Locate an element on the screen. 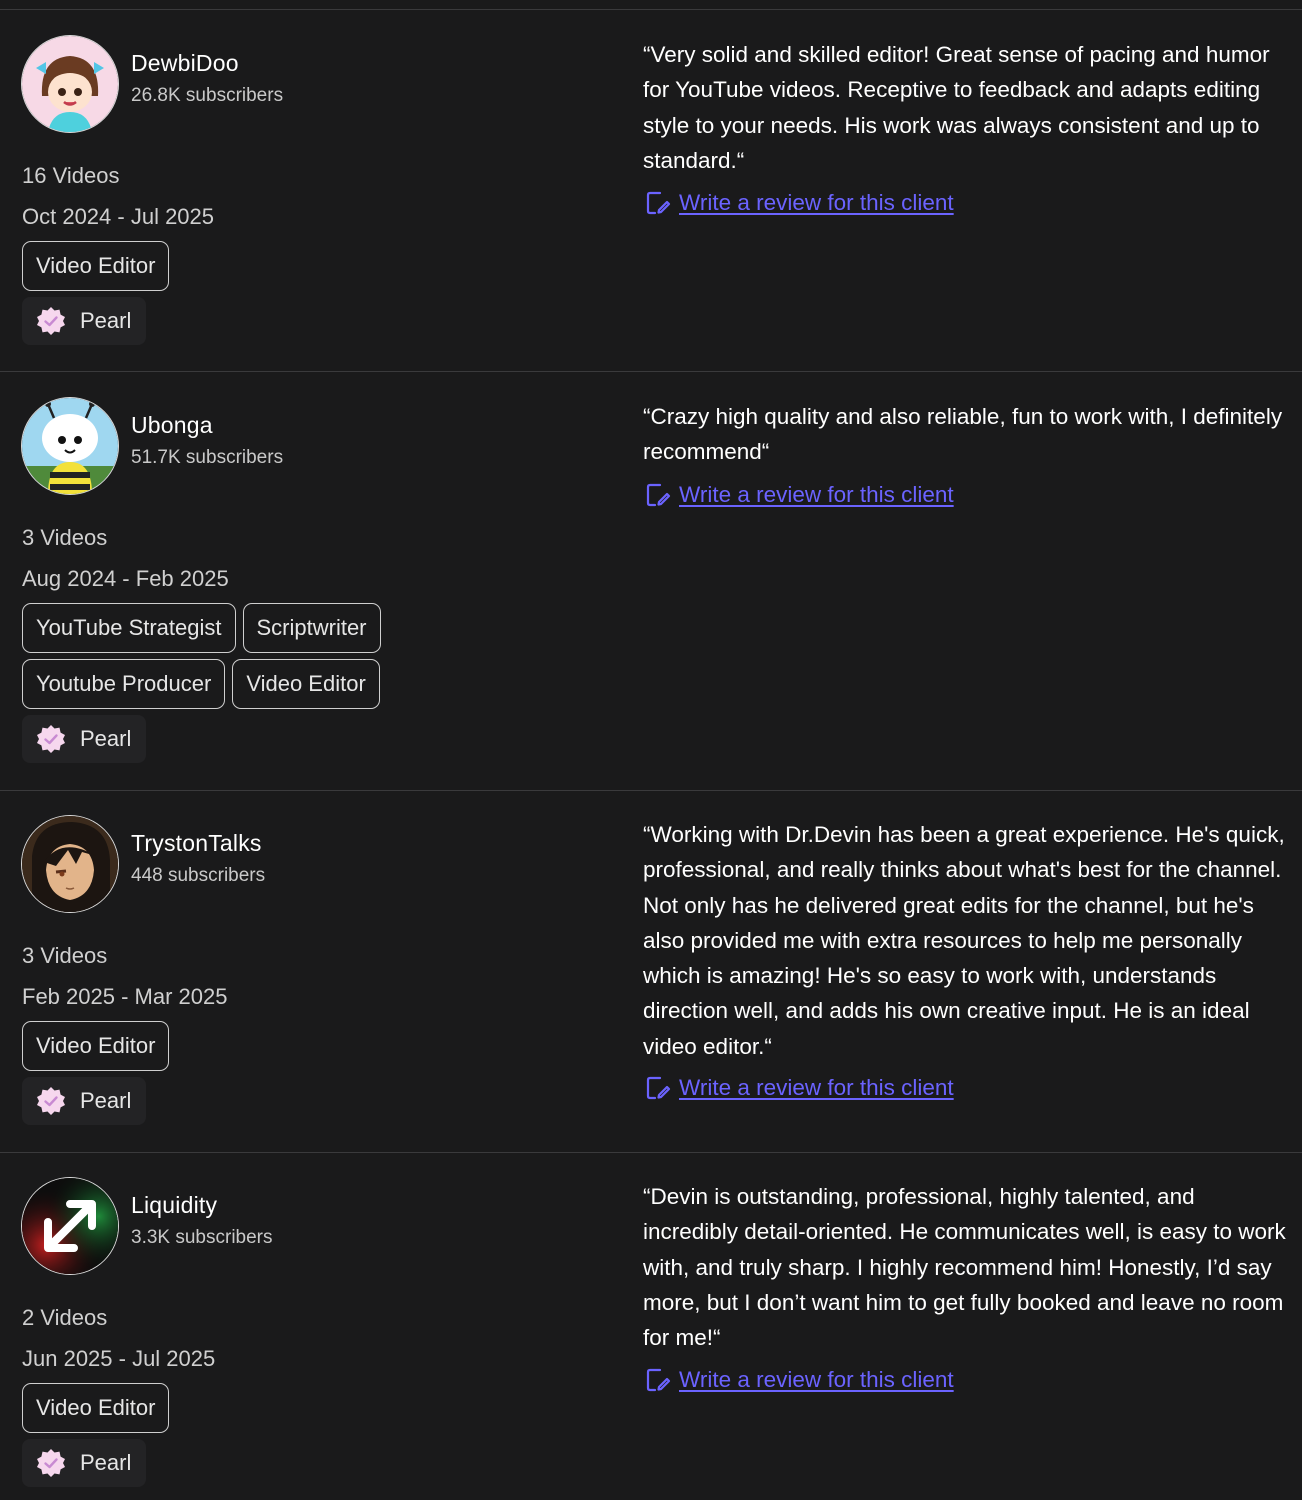  role-tag: Scriptwriter is located at coordinates (311, 628).